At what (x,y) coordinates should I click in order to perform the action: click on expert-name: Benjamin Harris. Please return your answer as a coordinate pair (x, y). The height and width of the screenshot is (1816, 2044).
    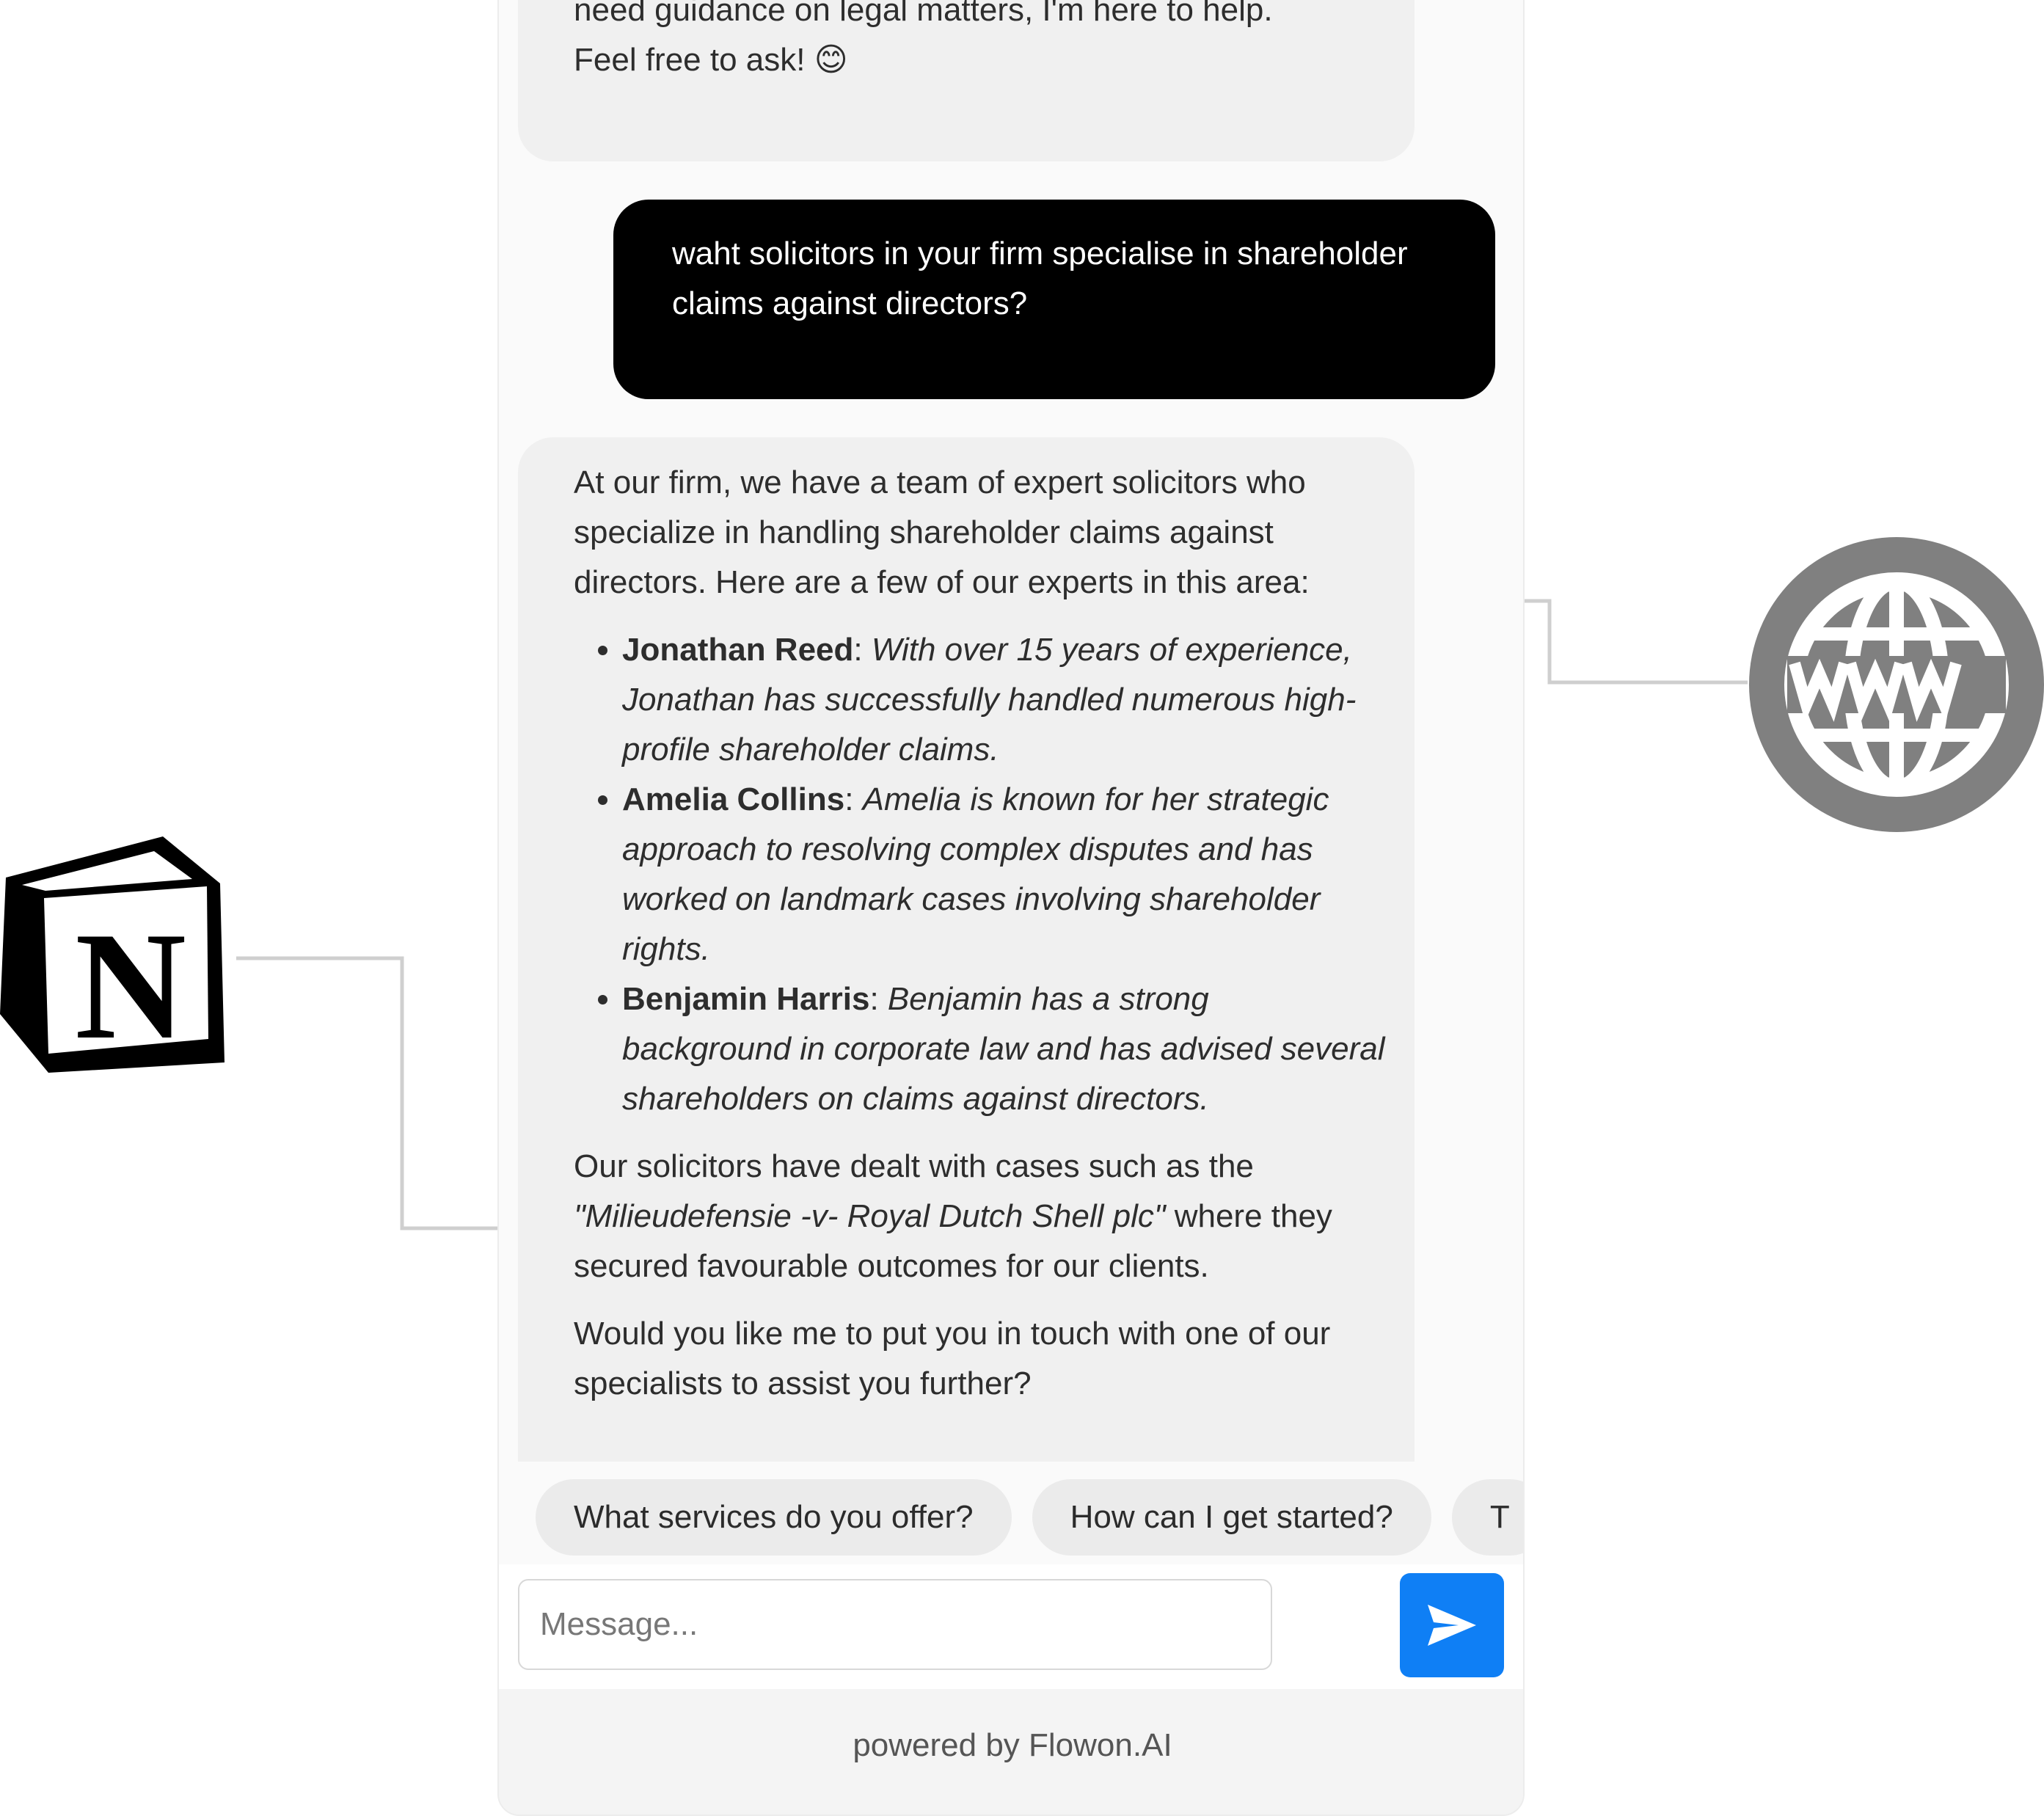
    Looking at the image, I should click on (746, 999).